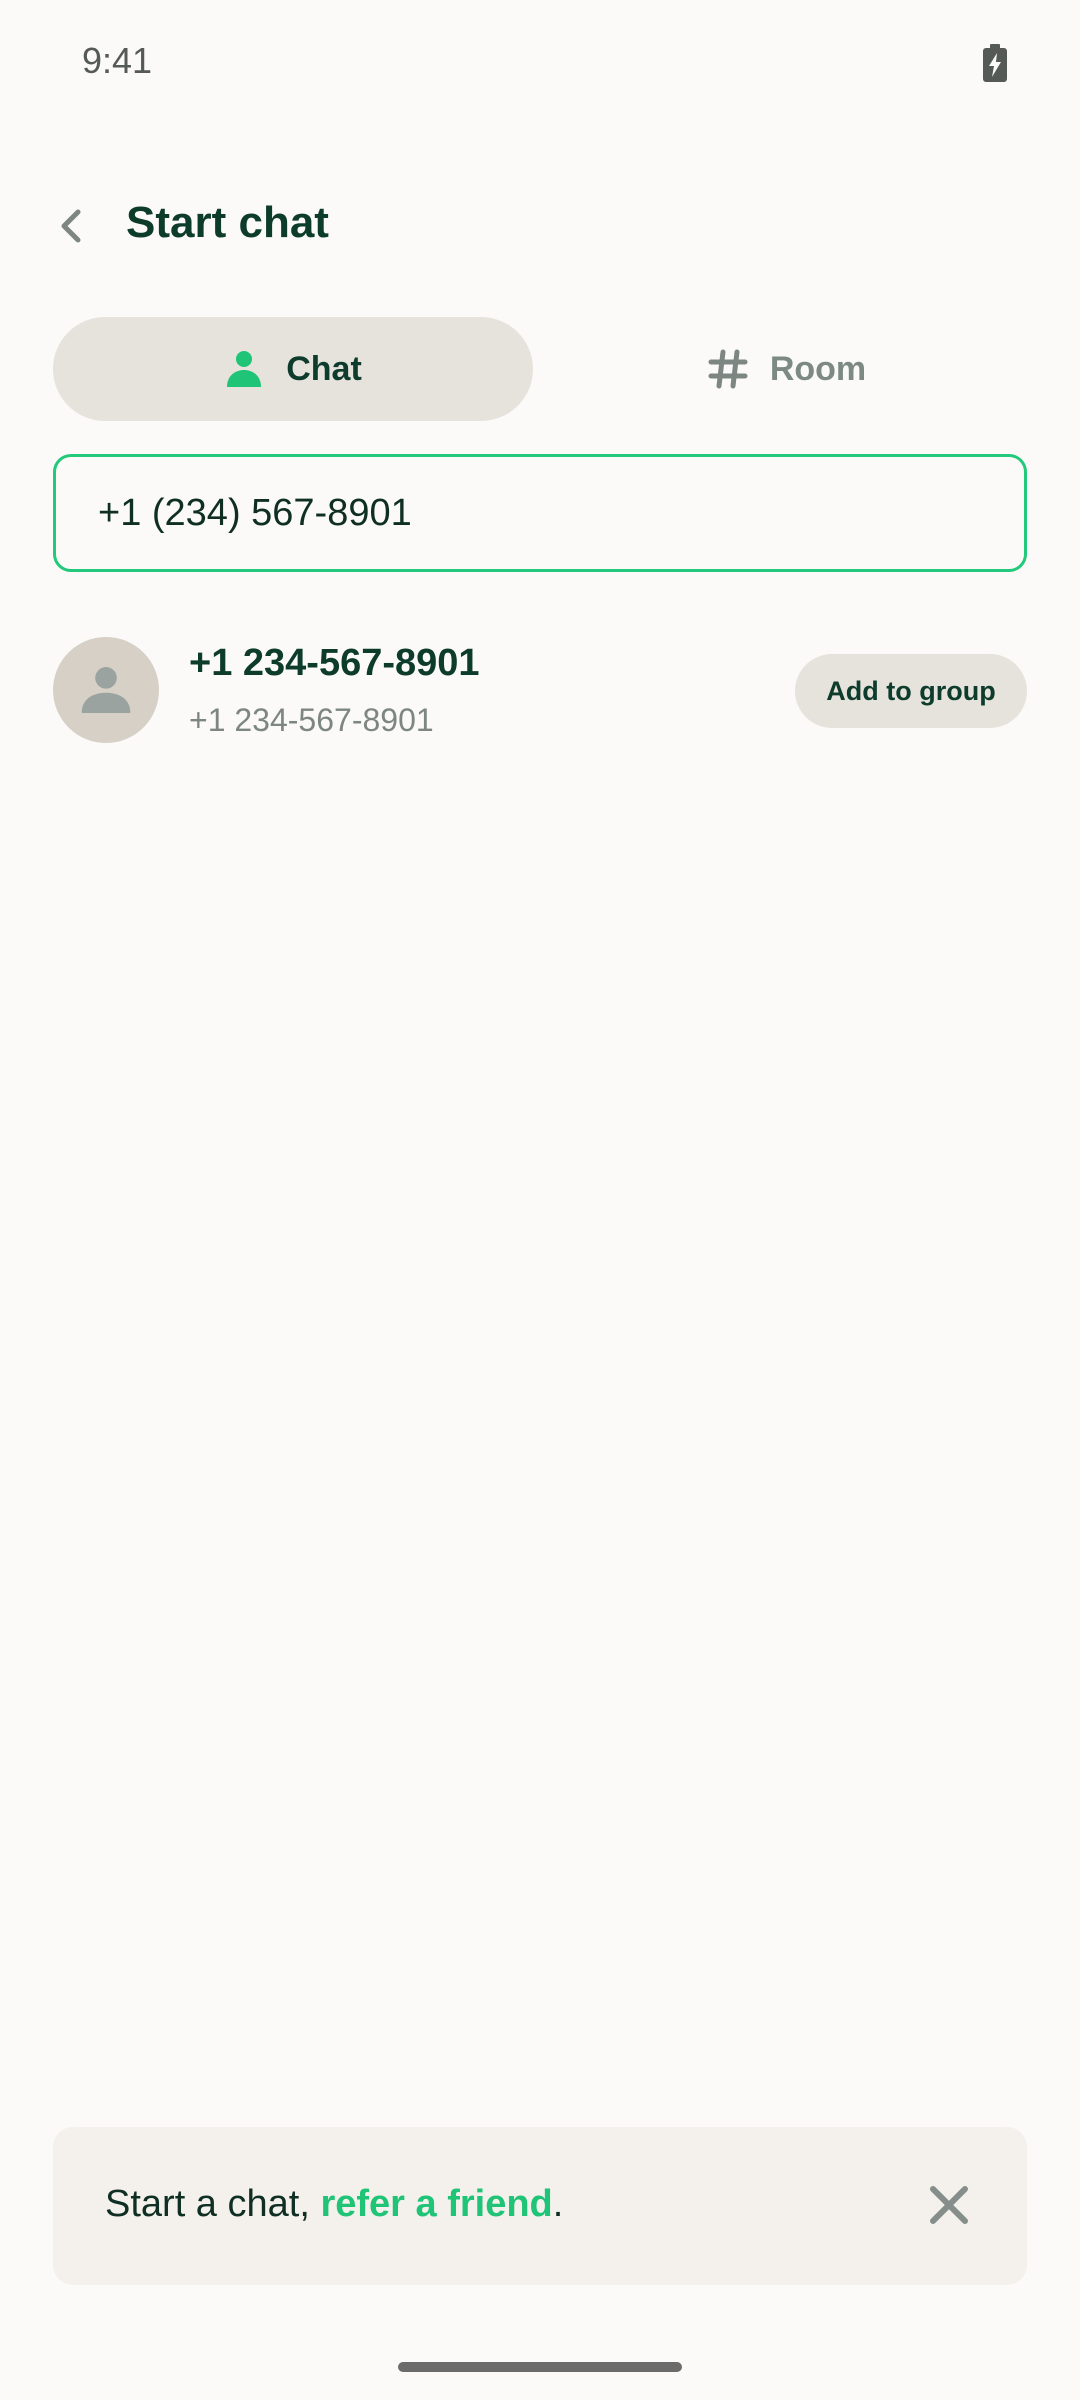  What do you see at coordinates (540, 60) in the screenshot?
I see `status-bar: 9:41` at bounding box center [540, 60].